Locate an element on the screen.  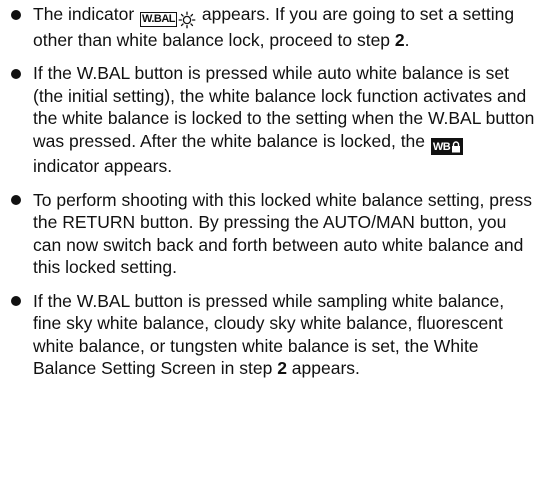
padlock-icon is located at coordinates (456, 146).